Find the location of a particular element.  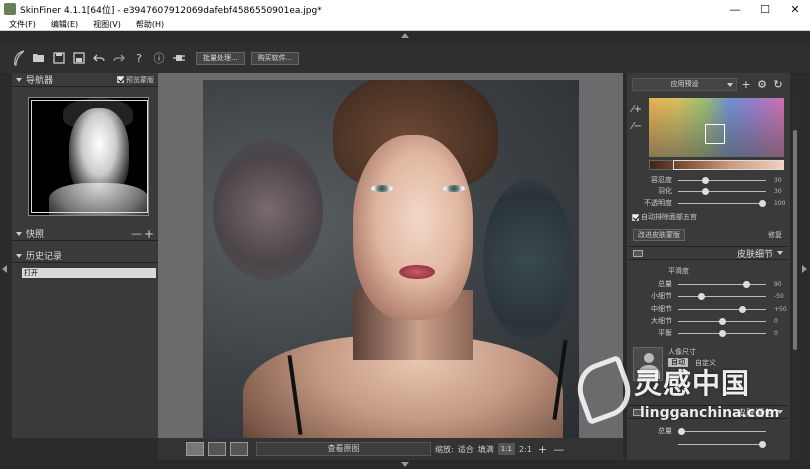

remove-snapshot-icon: — is located at coordinates (136, 233).